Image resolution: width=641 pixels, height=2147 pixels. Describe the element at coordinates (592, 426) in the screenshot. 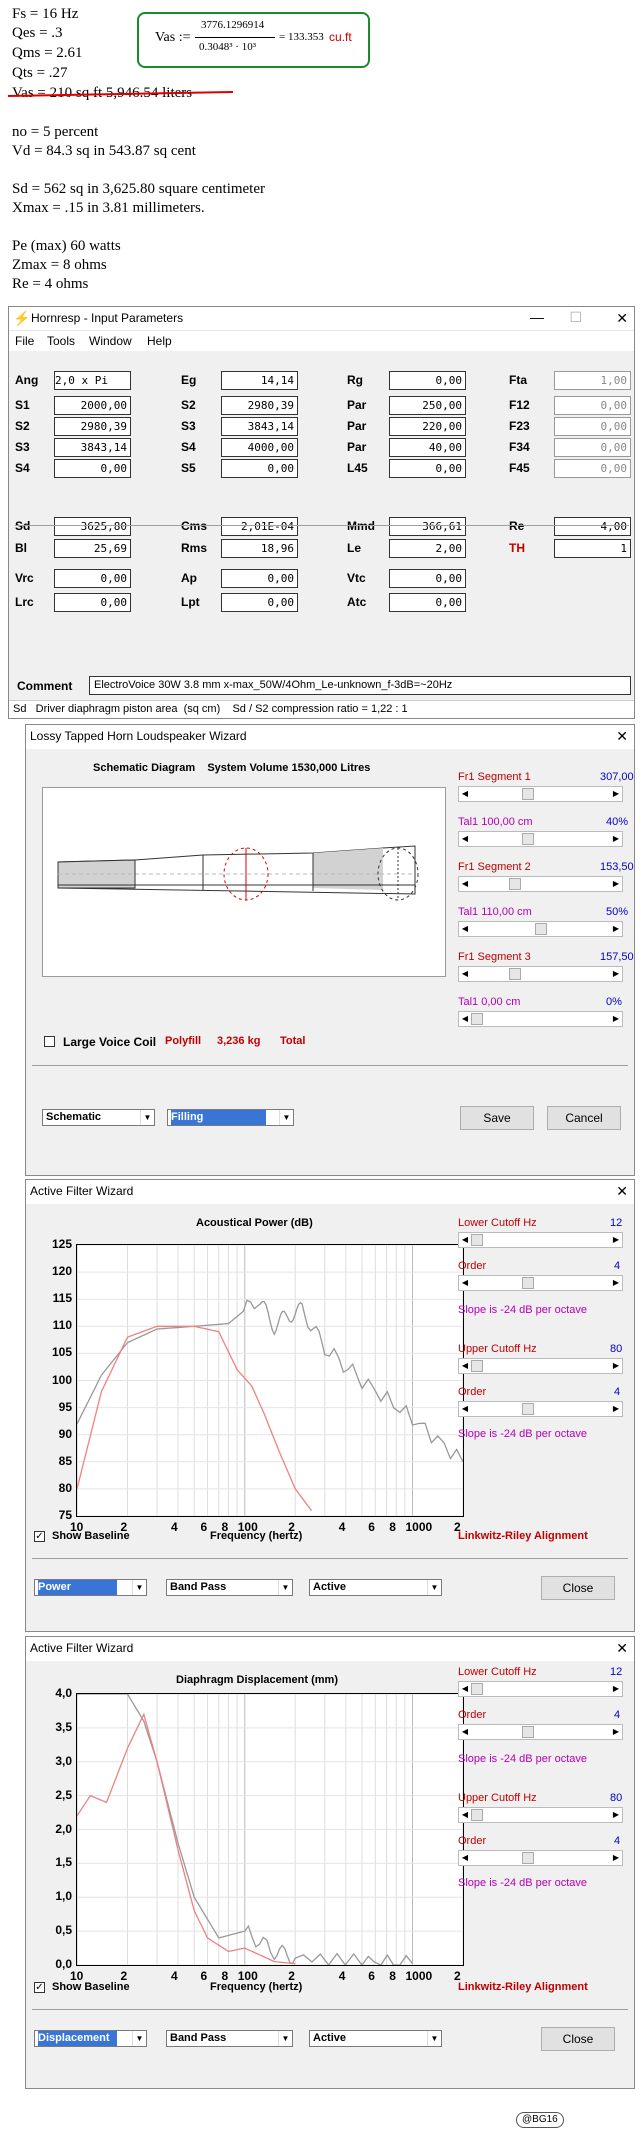

I see `param-field-f23: 0,00` at that location.